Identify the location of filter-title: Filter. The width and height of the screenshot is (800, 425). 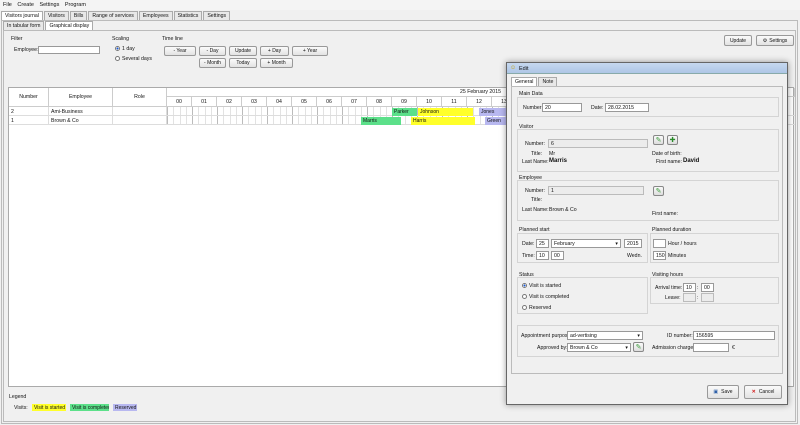
(17, 39).